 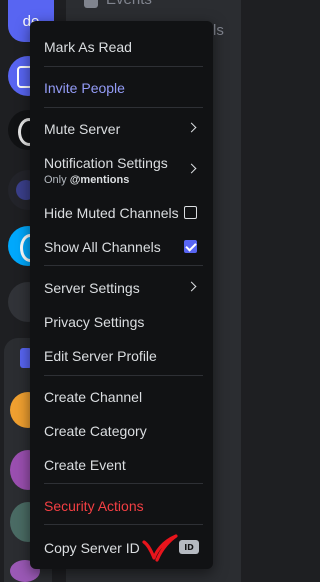 What do you see at coordinates (111, 213) in the screenshot?
I see `menu-item-label: Hide Muted Channels` at bounding box center [111, 213].